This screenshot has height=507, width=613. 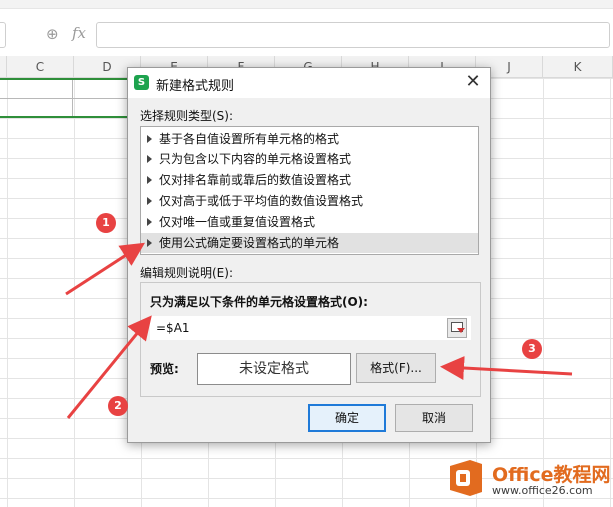 I want to click on rule-type-item: 只为包含以下内容的单元格设置格式, so click(x=309, y=159).